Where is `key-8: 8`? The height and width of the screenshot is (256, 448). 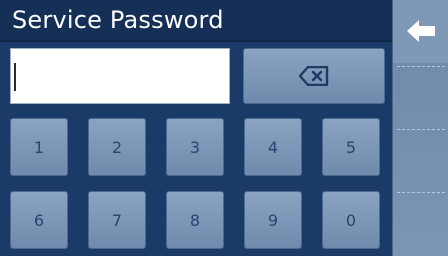
key-8: 8 is located at coordinates (195, 220).